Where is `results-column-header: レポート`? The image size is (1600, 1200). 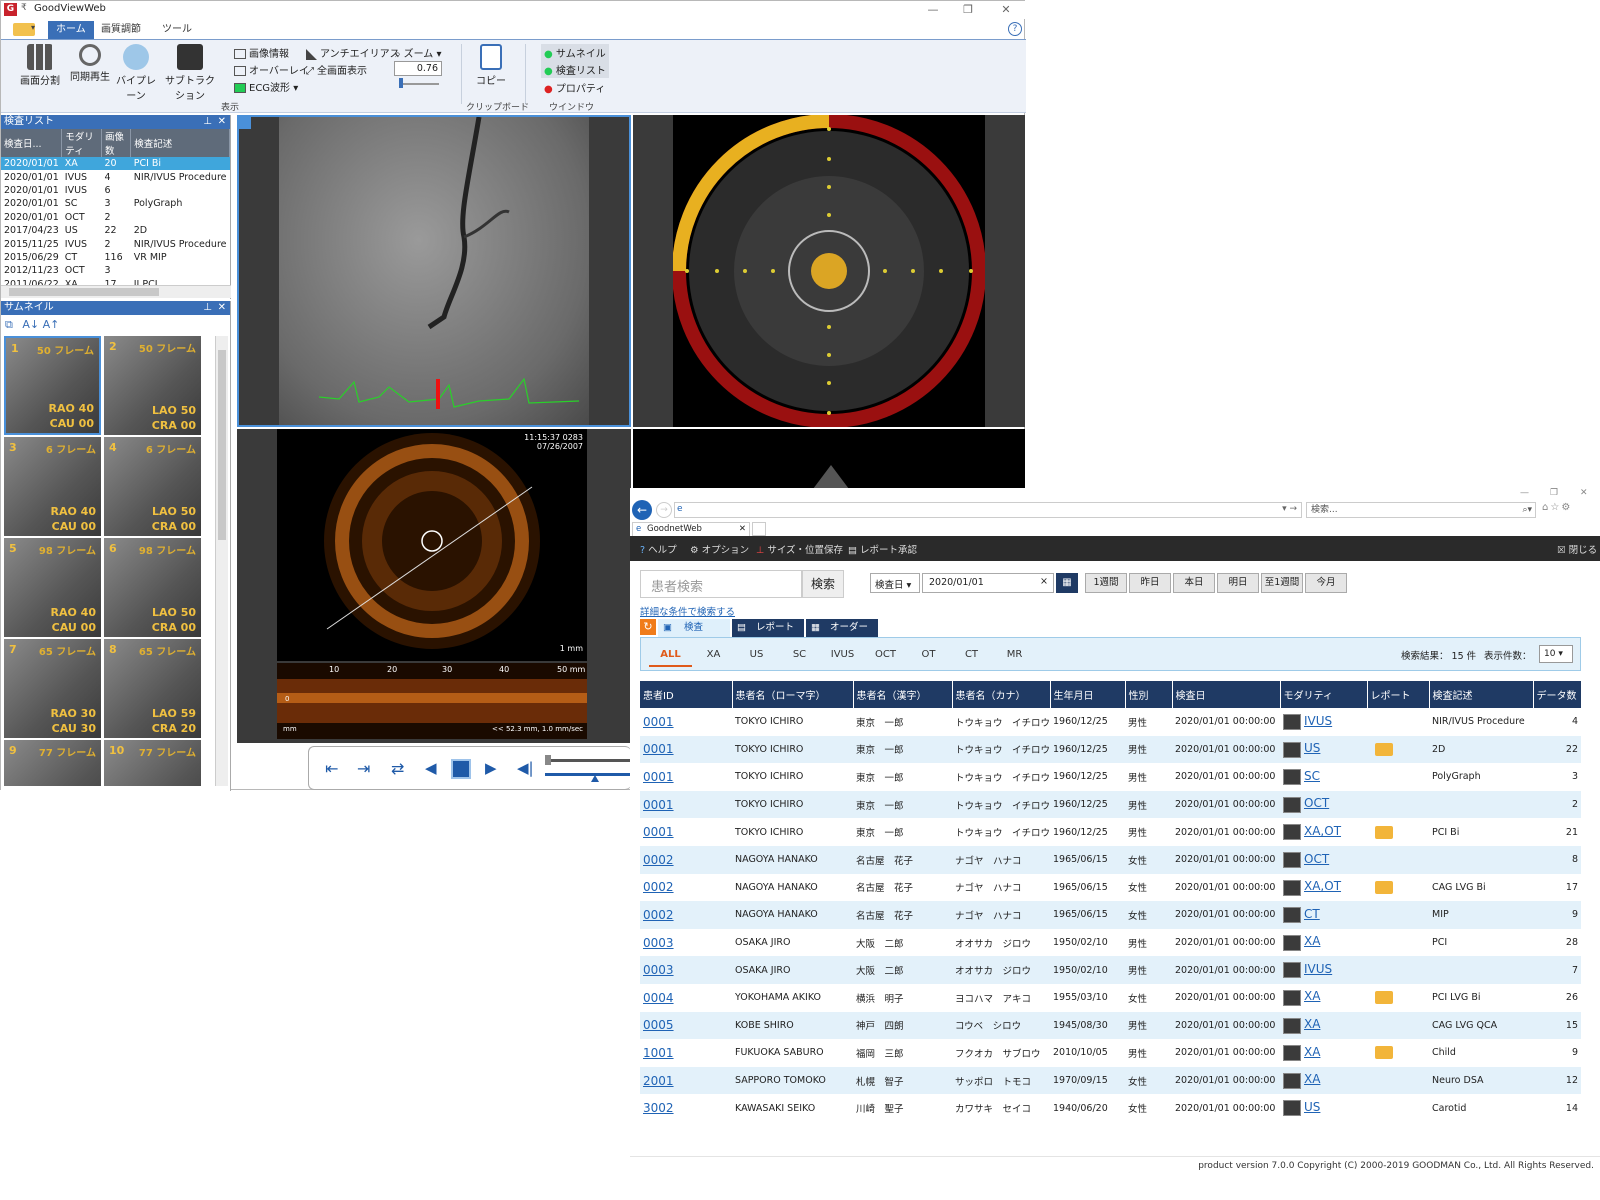 results-column-header: レポート is located at coordinates (1398, 694).